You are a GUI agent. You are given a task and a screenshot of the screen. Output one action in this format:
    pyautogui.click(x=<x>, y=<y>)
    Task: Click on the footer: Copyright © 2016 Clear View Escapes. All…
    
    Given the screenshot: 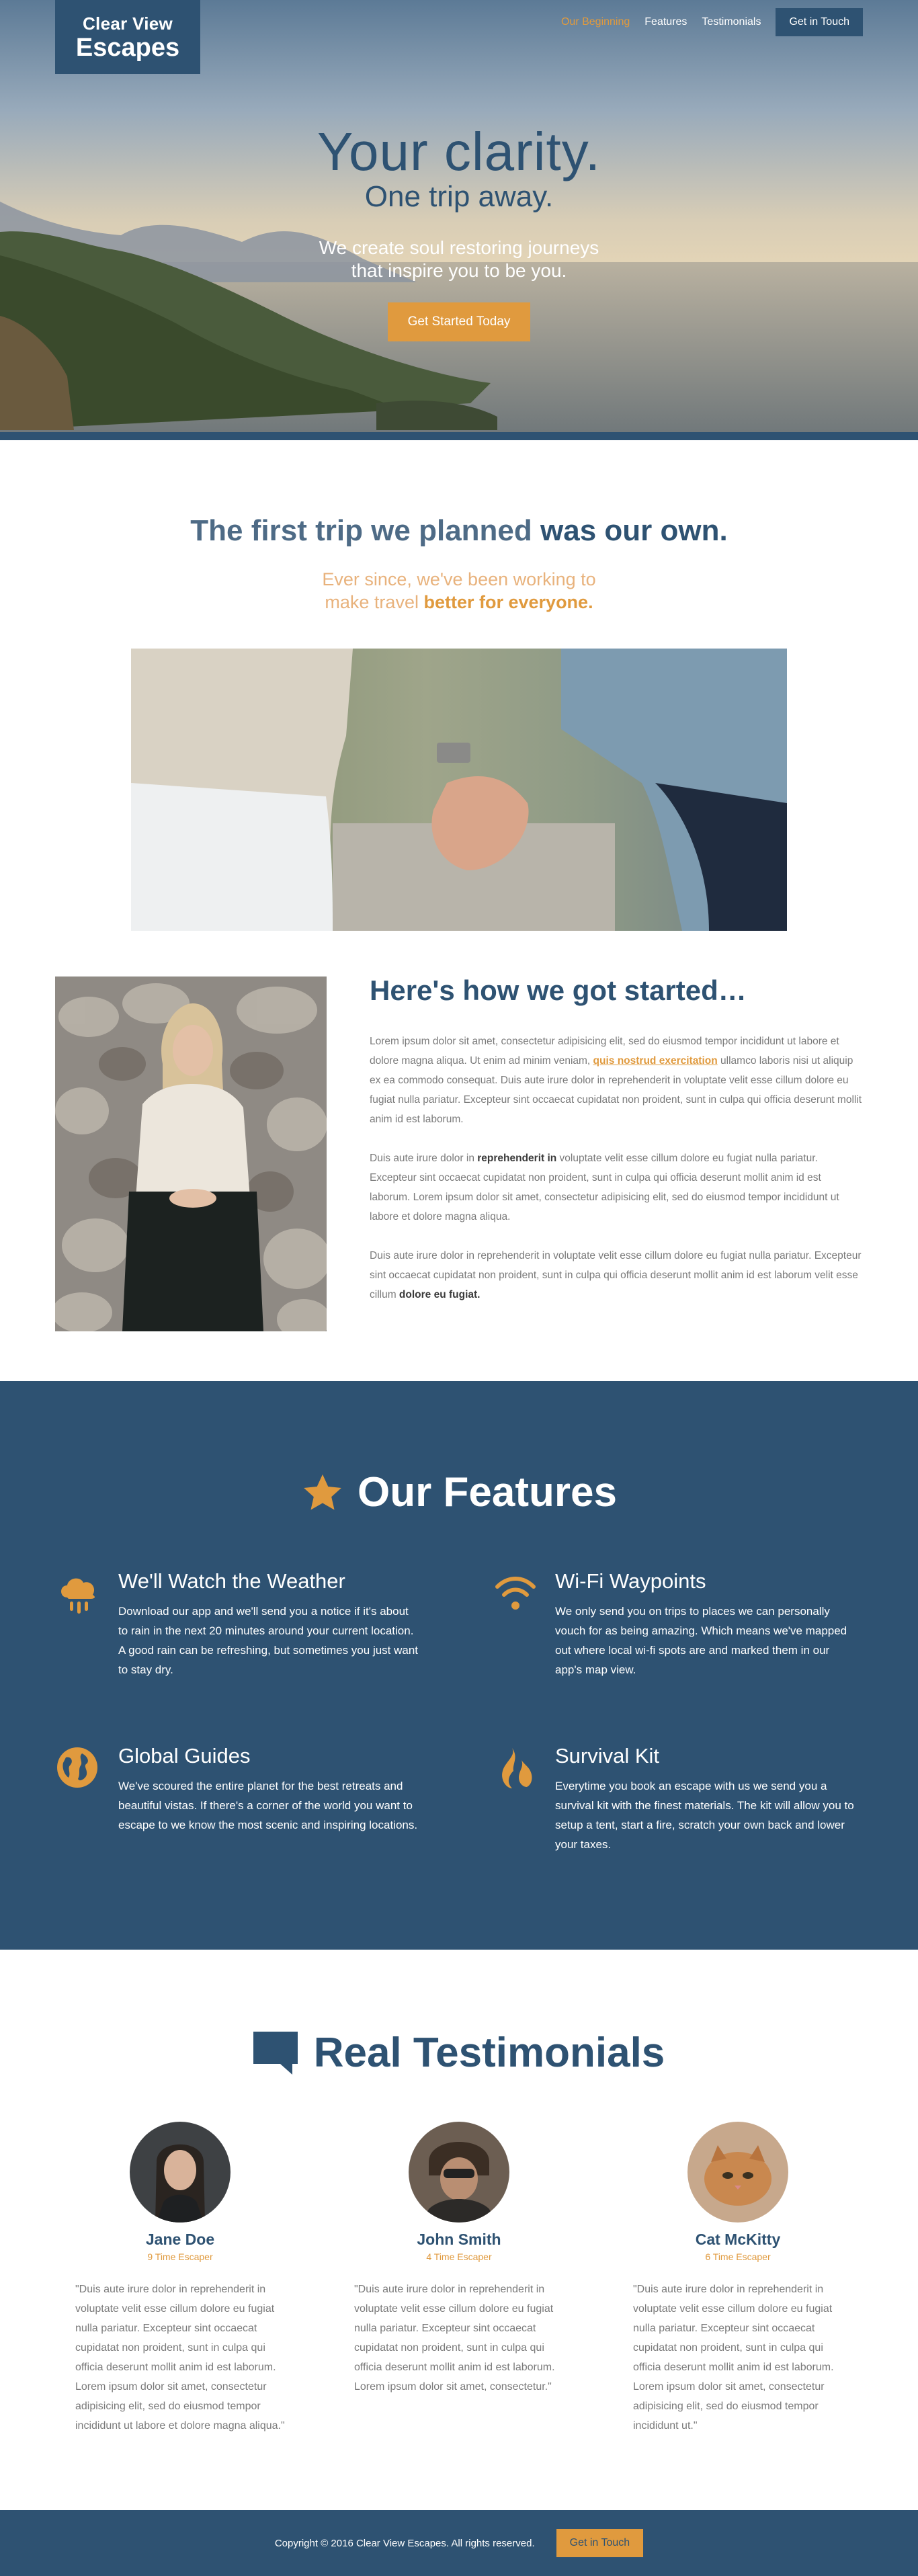 What is the action you would take?
    pyautogui.click(x=459, y=2543)
    